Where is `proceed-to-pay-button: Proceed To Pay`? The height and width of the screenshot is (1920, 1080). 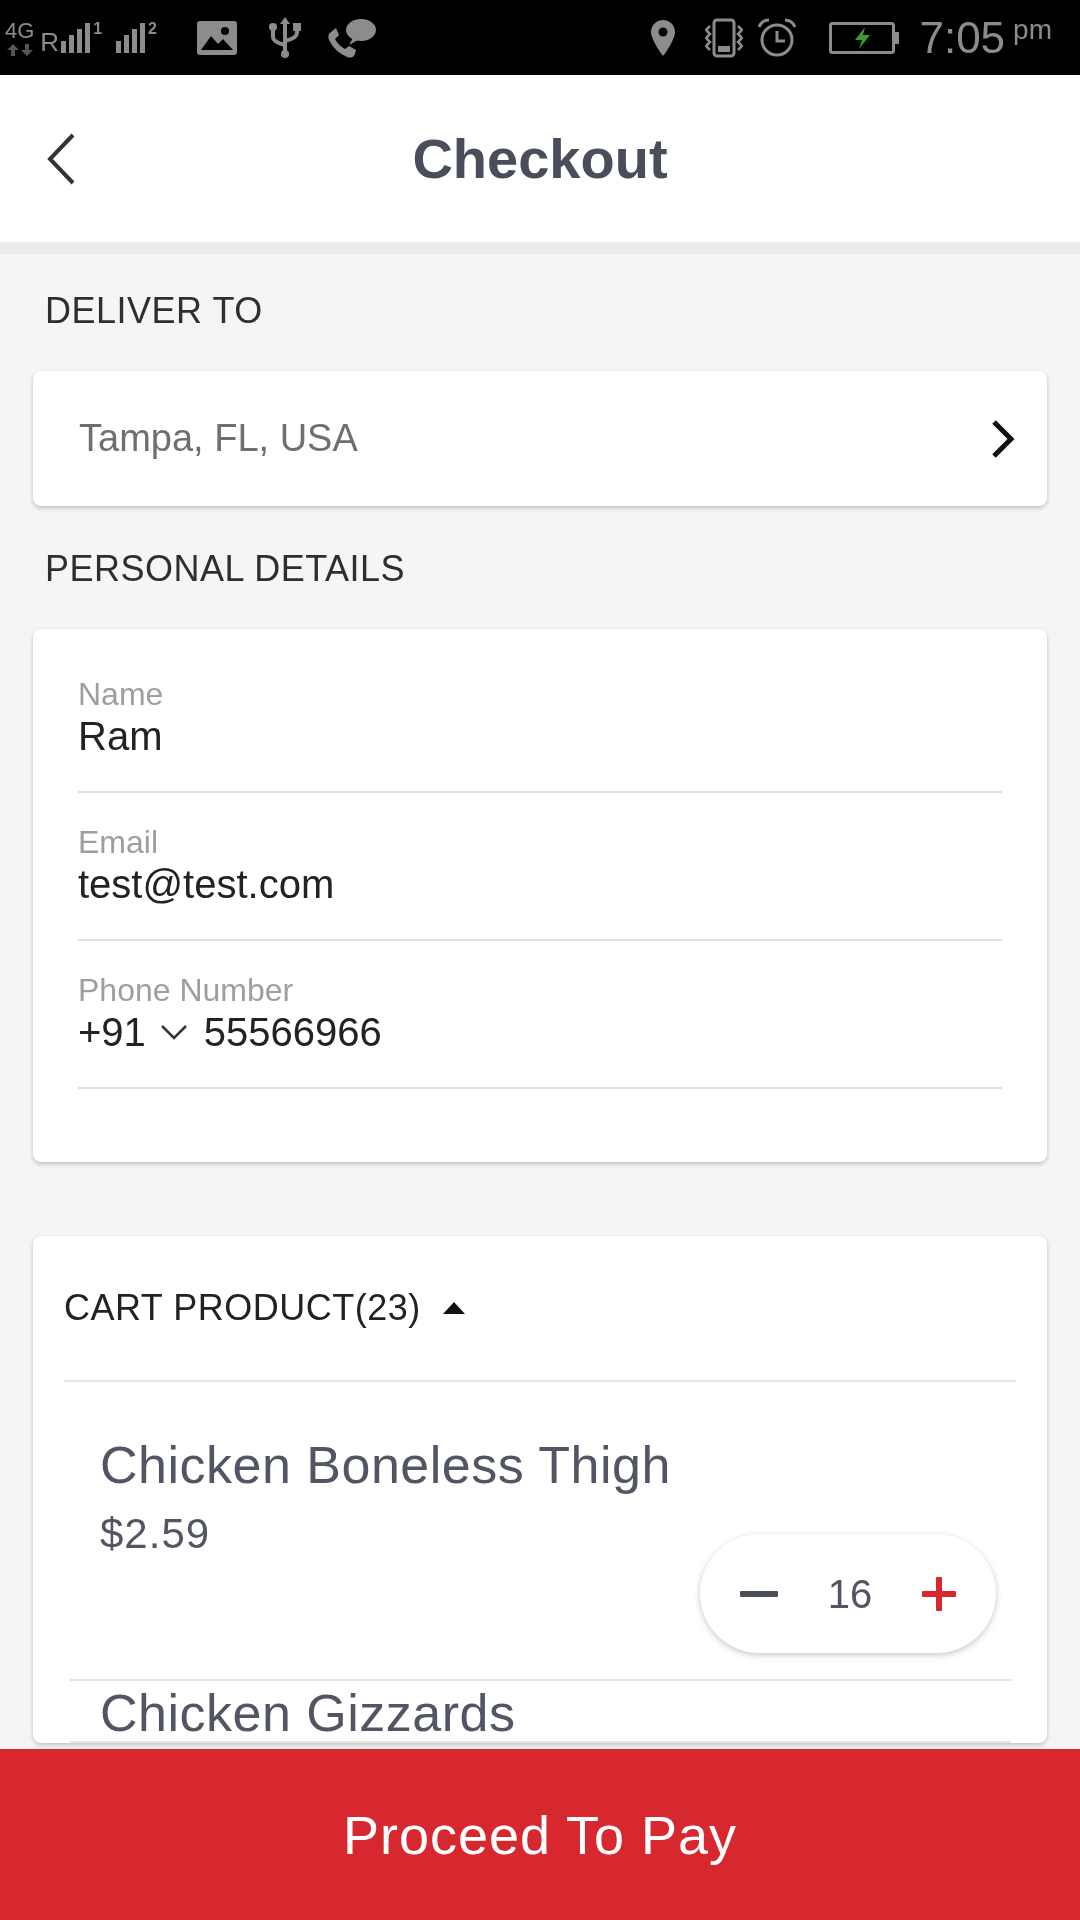
proceed-to-pay-button: Proceed To Pay is located at coordinates (540, 1834).